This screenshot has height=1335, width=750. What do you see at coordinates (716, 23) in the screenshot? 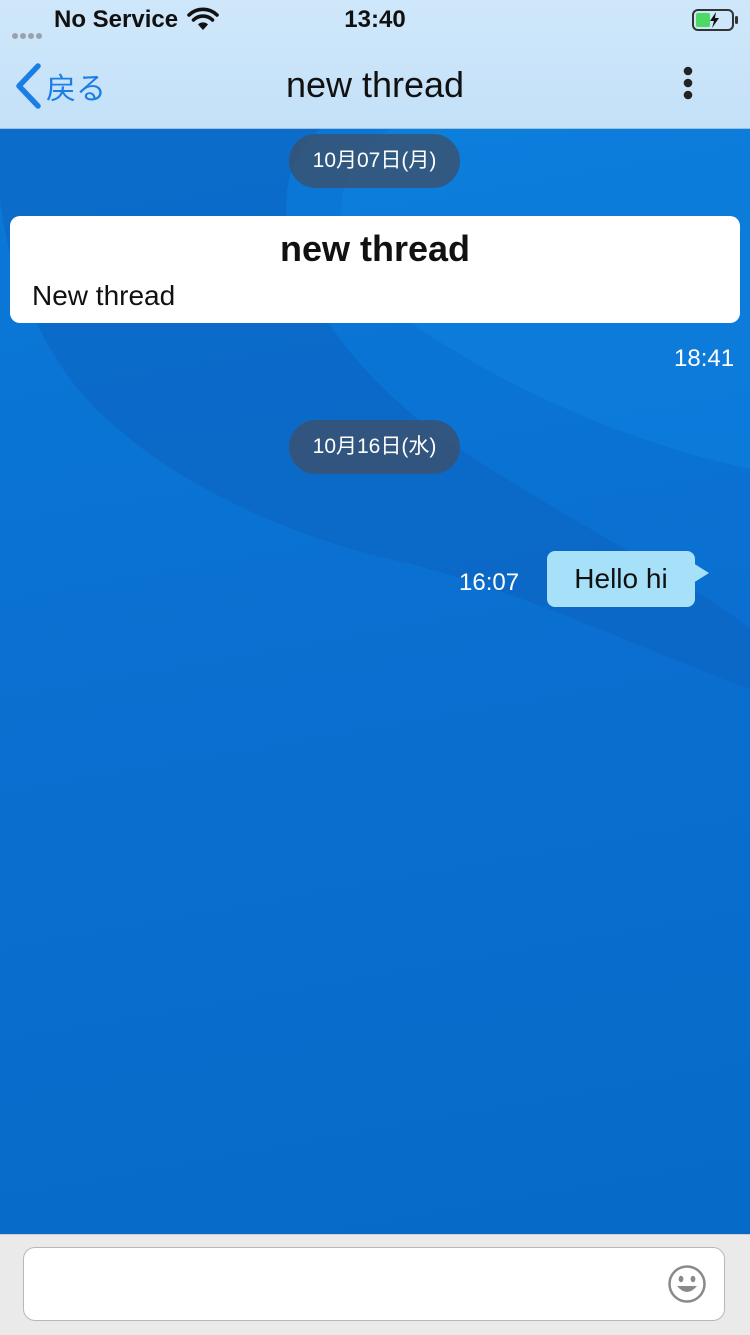
I see `battery-icon` at bounding box center [716, 23].